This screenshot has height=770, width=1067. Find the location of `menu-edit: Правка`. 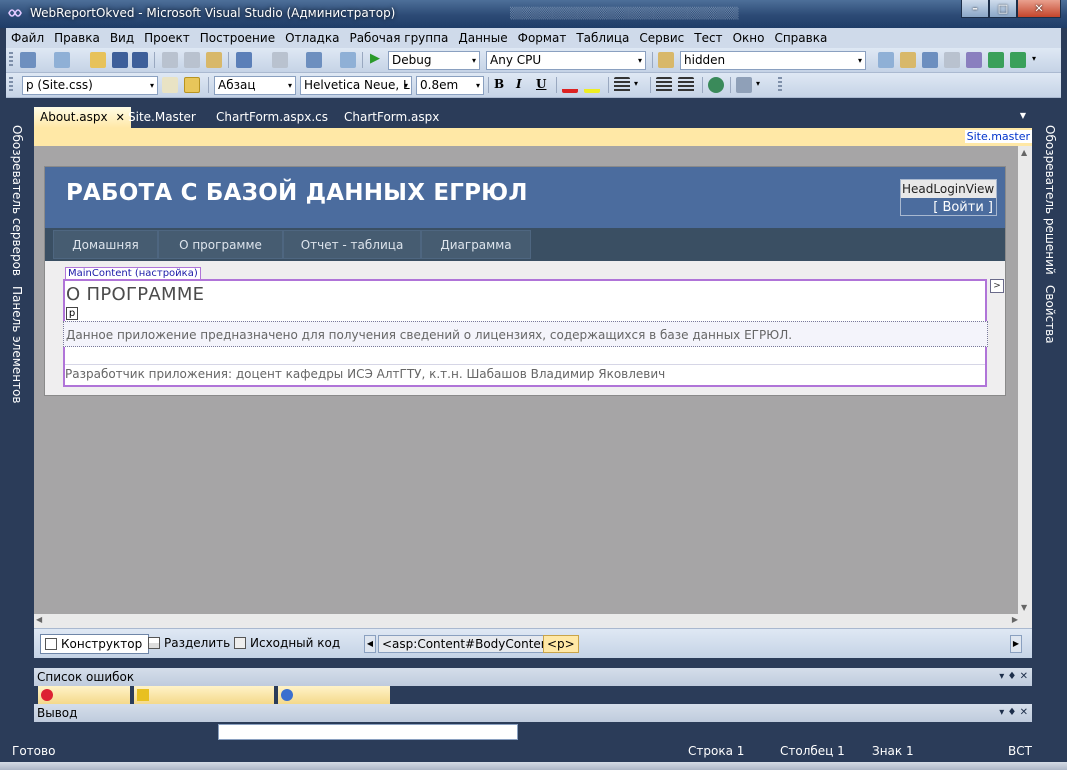

menu-edit: Правка is located at coordinates (77, 38).